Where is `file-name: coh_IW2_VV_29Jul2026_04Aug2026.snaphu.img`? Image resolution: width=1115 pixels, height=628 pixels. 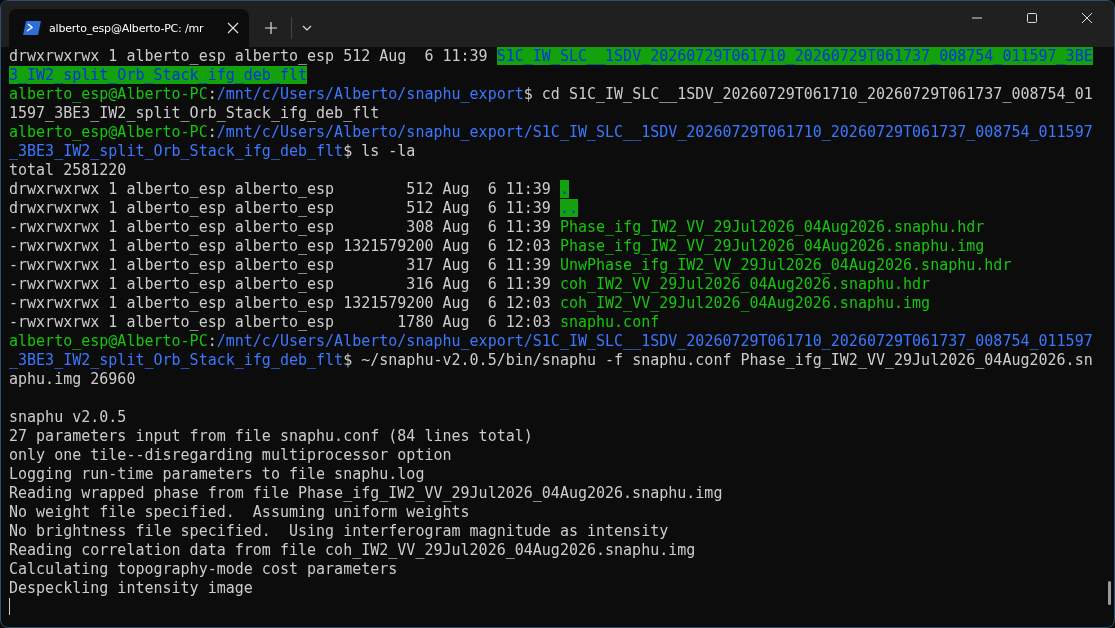
file-name: coh_IW2_VV_29Jul2026_04Aug2026.snaphu.img is located at coordinates (745, 303).